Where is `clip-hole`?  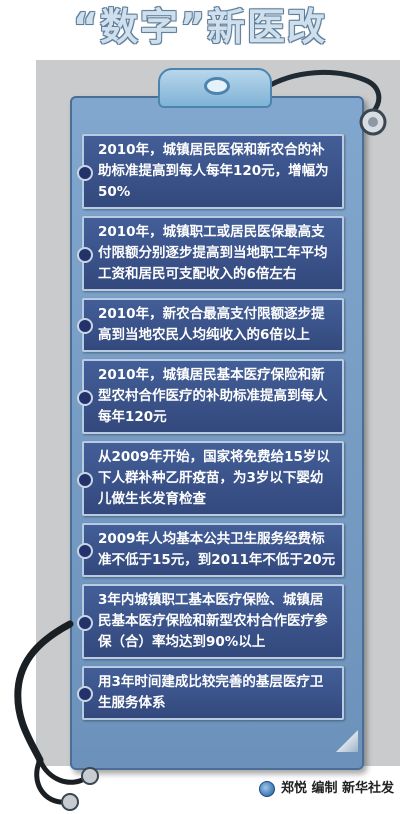 clip-hole is located at coordinates (217, 86).